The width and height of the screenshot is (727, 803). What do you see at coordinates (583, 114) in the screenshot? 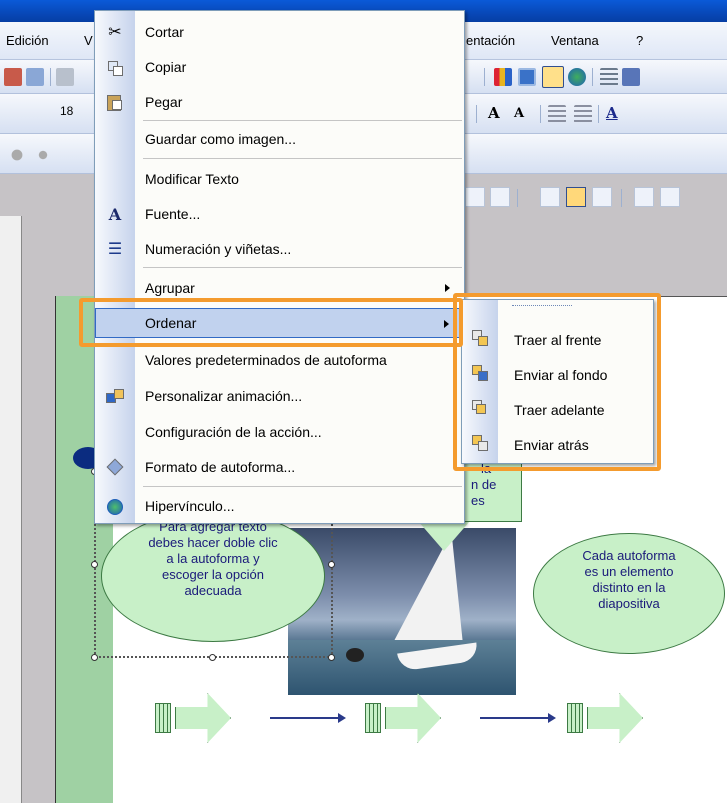
I see `increase-indent-icon` at bounding box center [583, 114].